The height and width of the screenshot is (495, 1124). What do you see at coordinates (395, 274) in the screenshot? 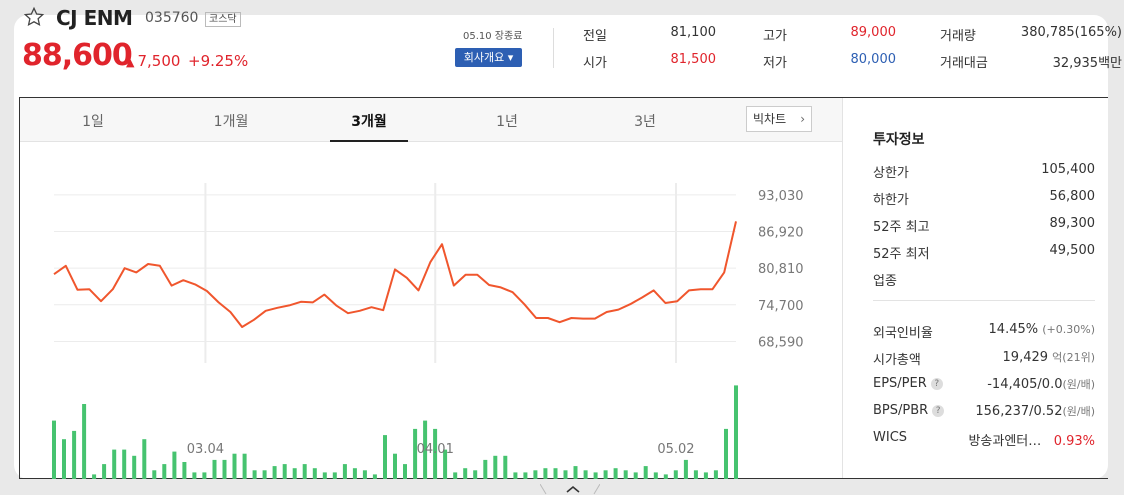
I see `price-line` at bounding box center [395, 274].